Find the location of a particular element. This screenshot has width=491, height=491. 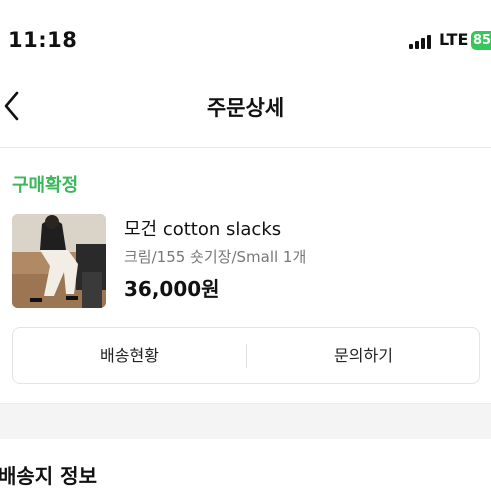

status-time: 11:18 is located at coordinates (43, 40).